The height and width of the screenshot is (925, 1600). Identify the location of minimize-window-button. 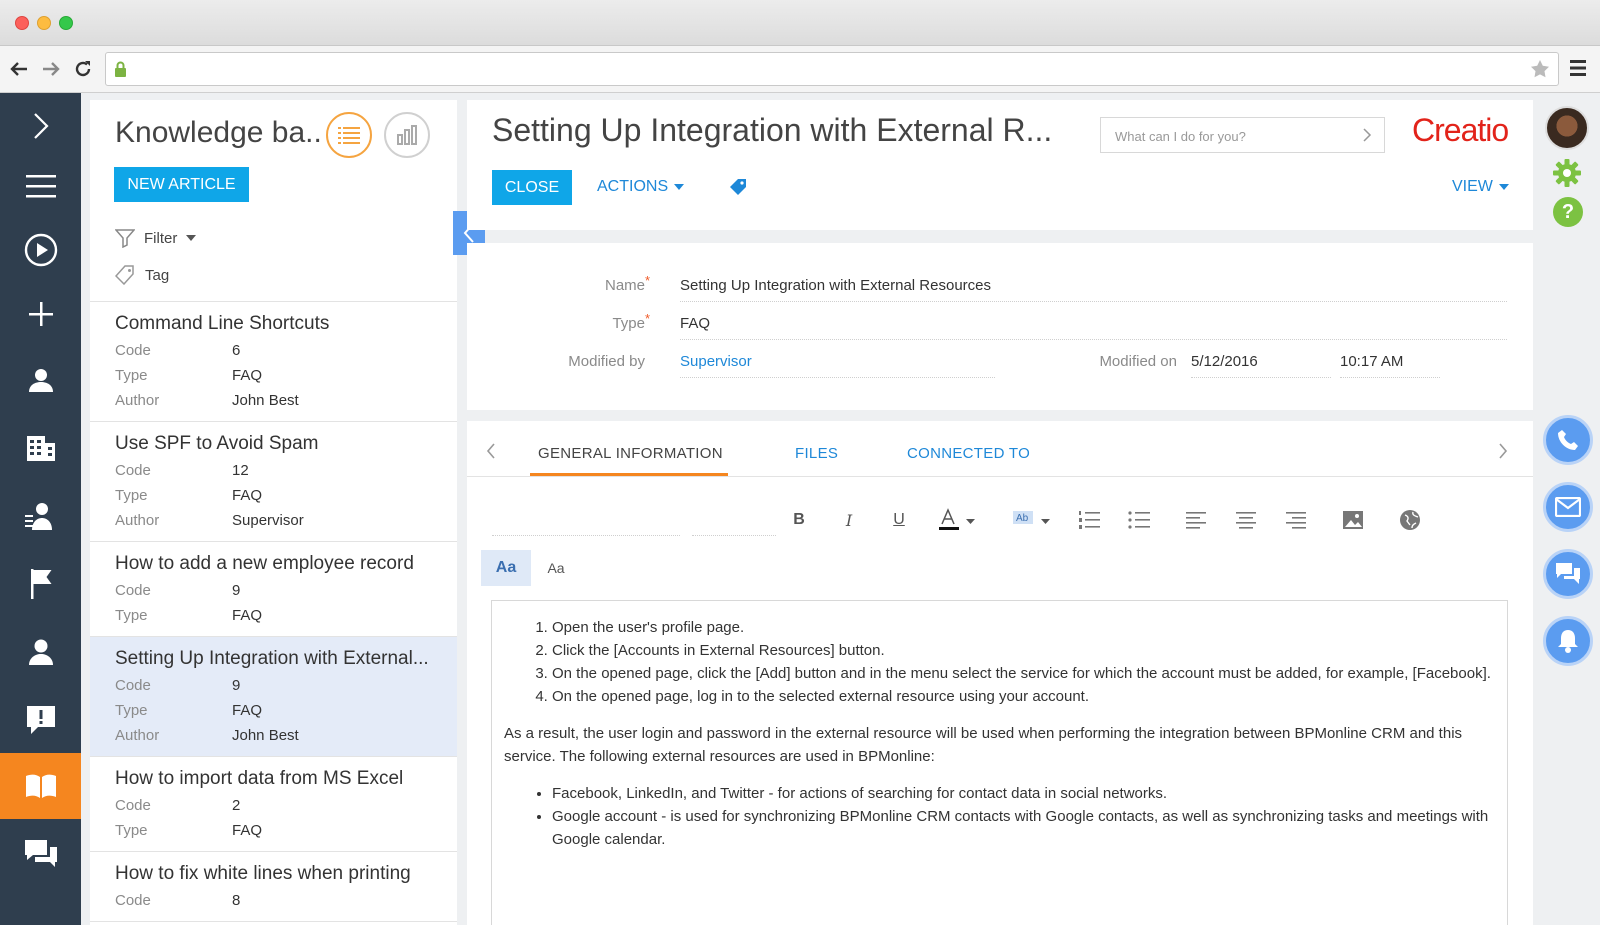
(44, 23).